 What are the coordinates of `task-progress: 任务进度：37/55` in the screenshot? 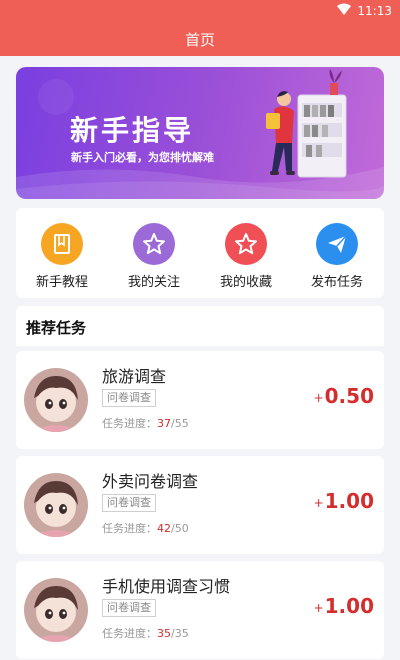 It's located at (145, 423).